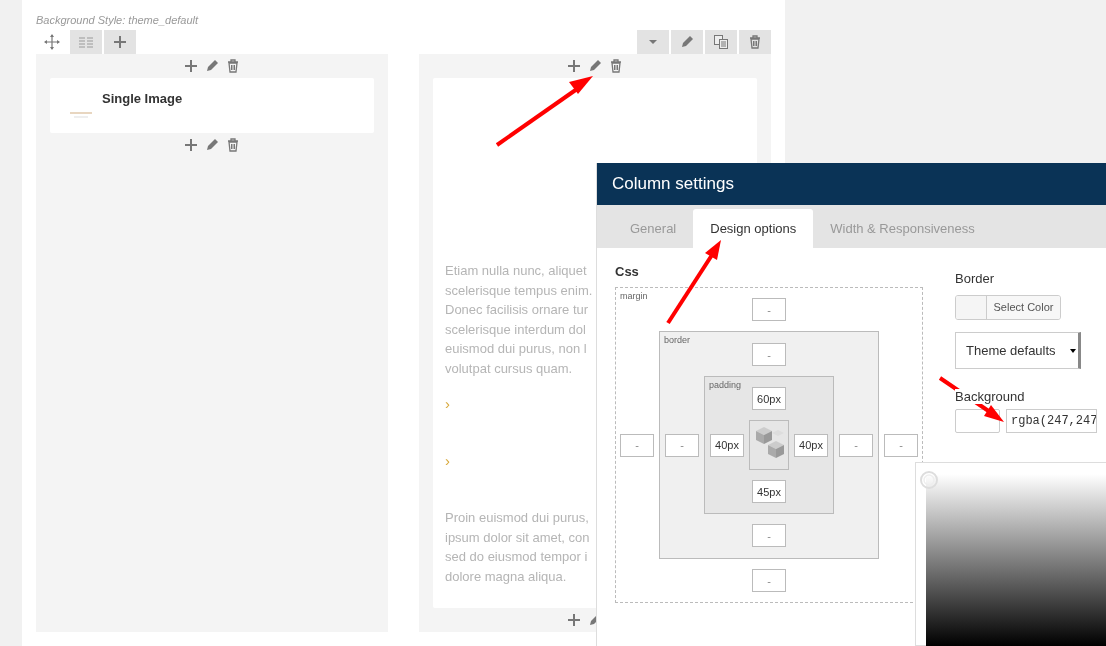  Describe the element at coordinates (1018, 350) in the screenshot. I see `style-dropdown: Theme defaults` at that location.